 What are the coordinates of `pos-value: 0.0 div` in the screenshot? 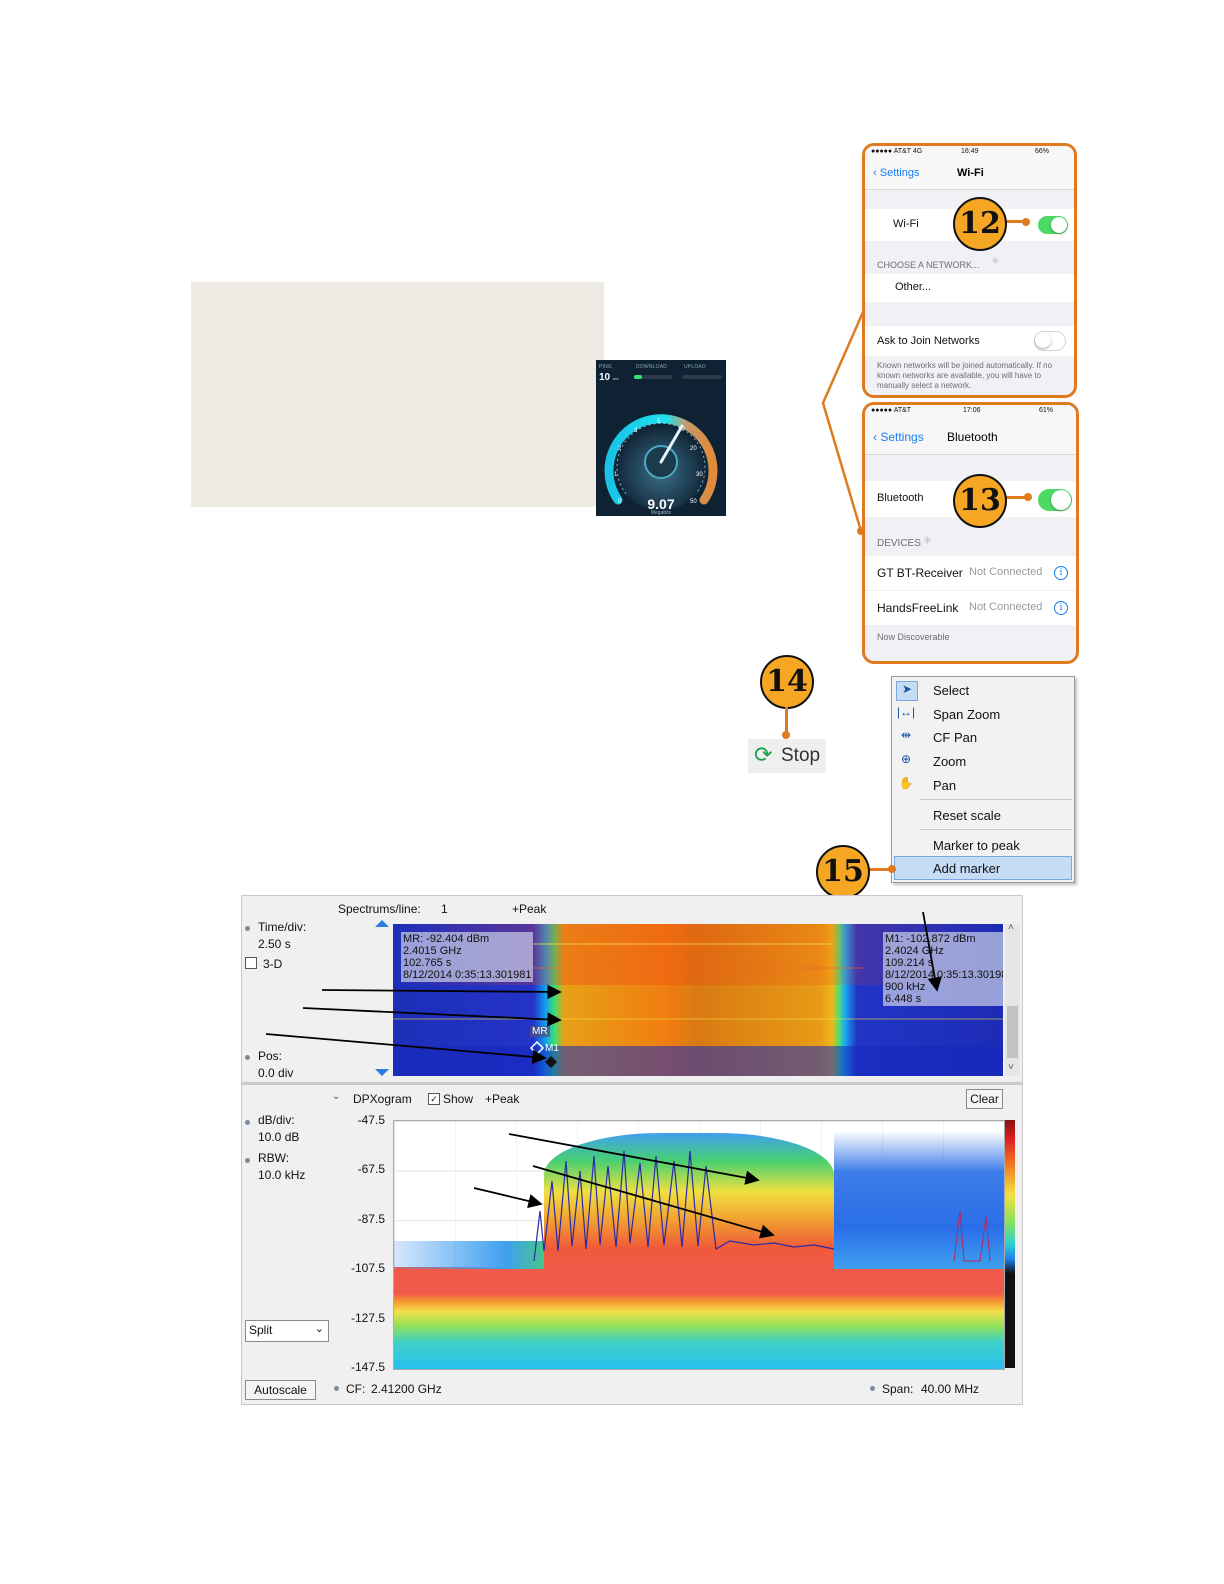 It's located at (275, 1073).